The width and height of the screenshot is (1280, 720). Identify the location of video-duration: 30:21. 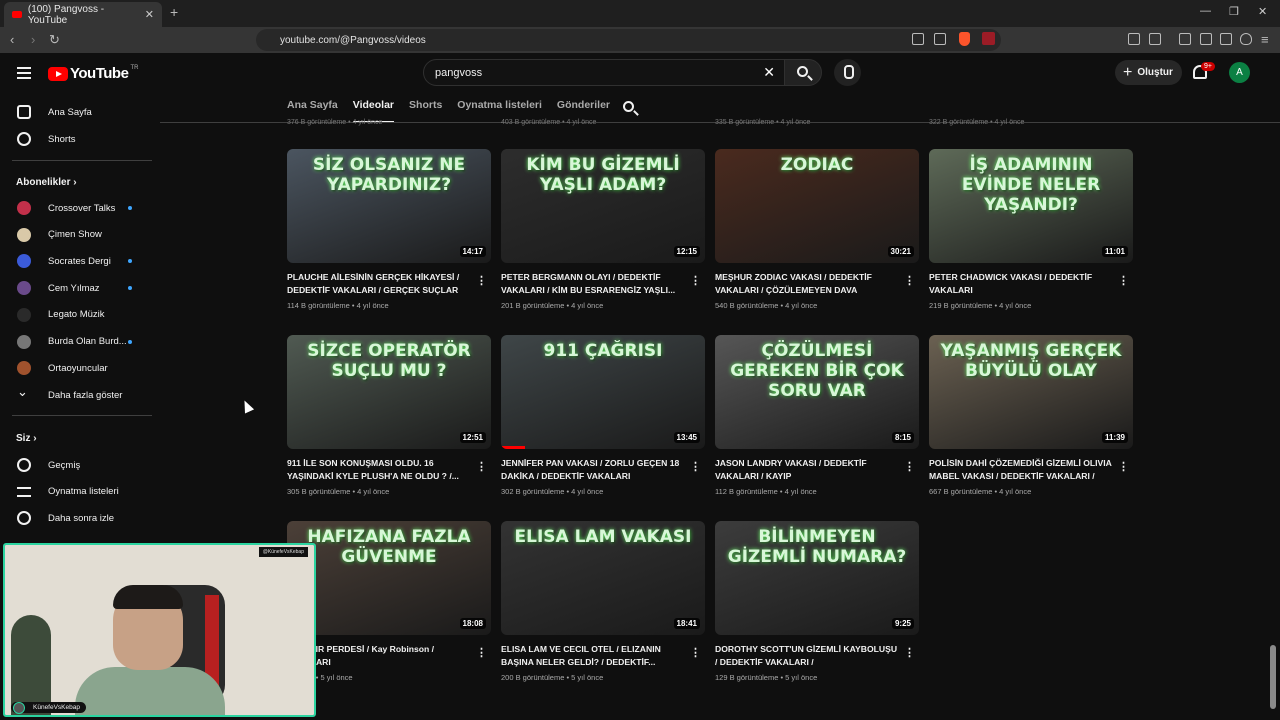
(900, 251).